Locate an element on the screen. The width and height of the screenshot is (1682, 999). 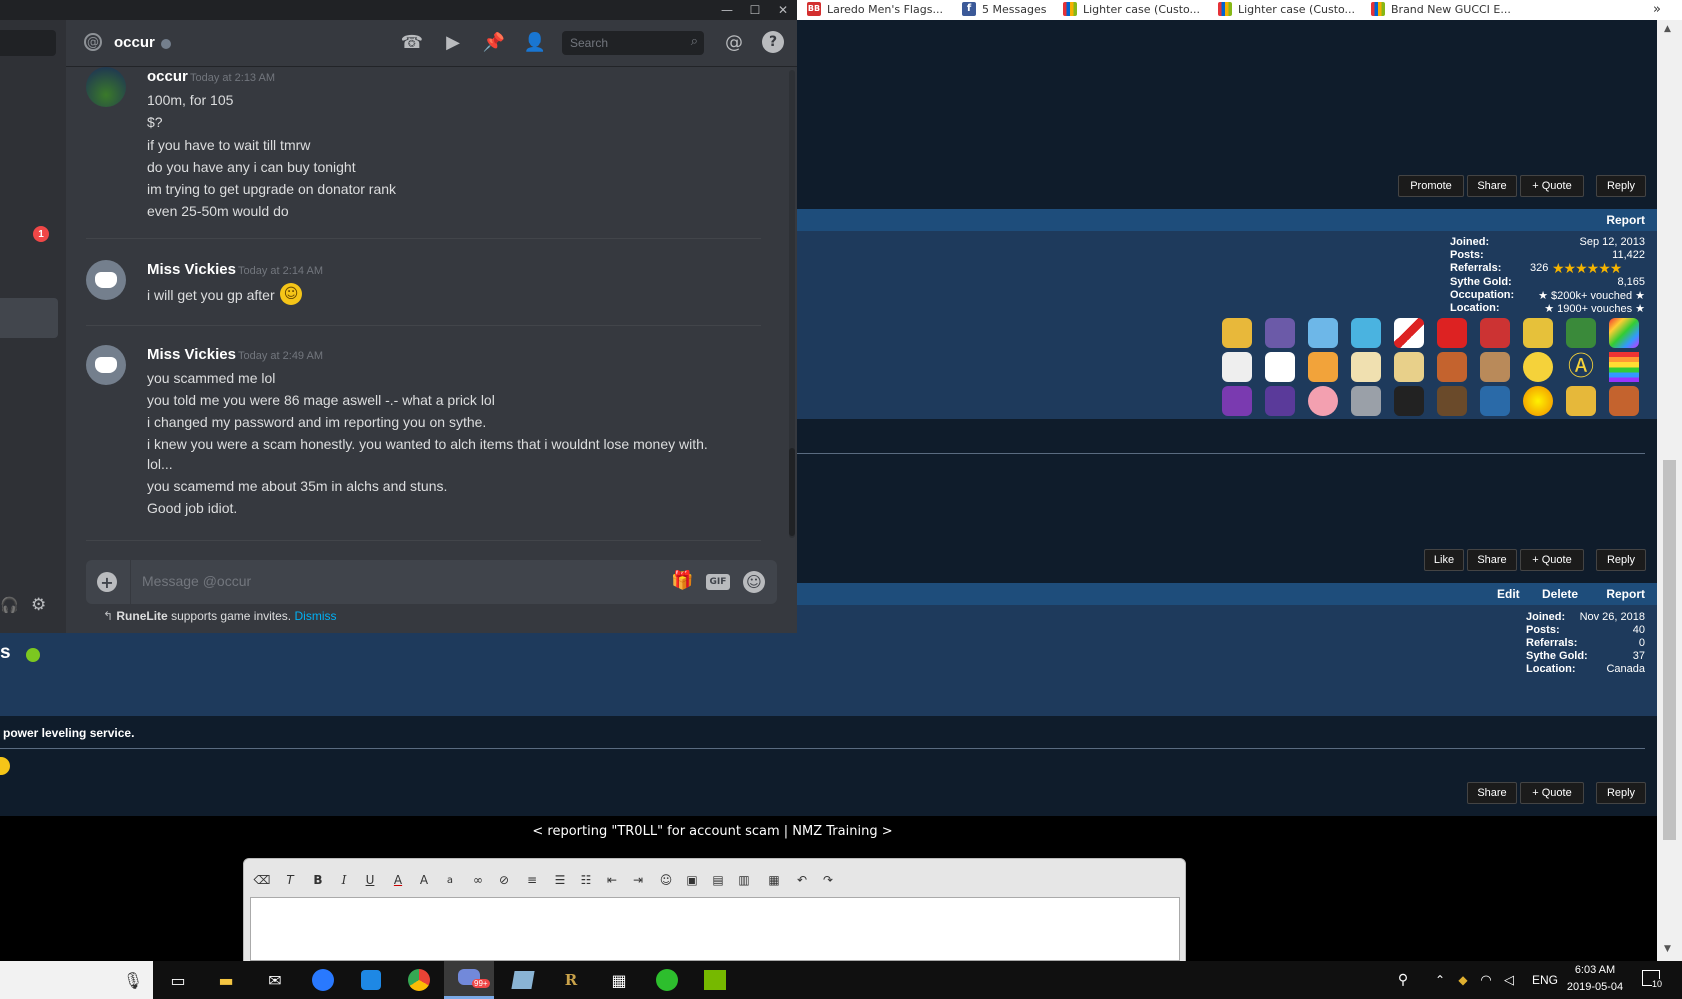
file-explorer-icon: ▬ is located at coordinates (226, 980).